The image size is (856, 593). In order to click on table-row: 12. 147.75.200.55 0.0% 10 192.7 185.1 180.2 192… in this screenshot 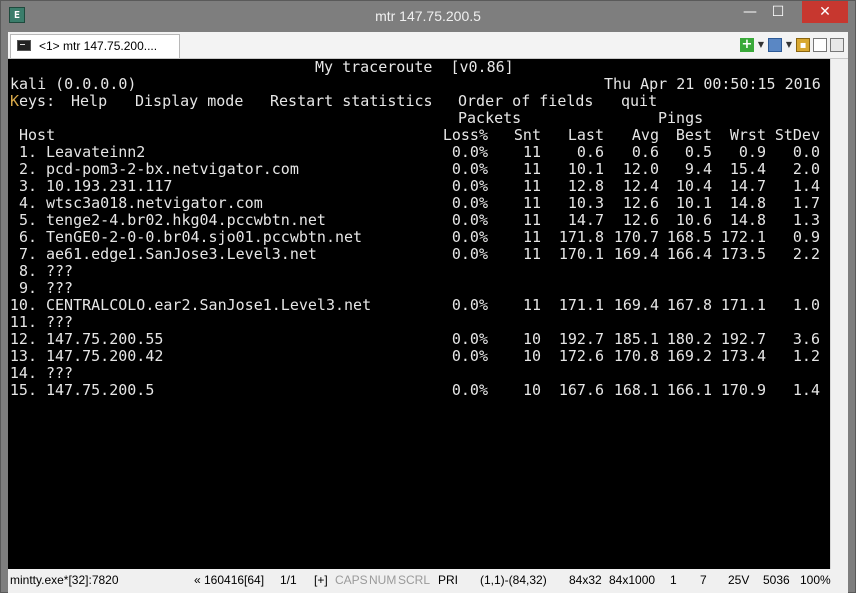, I will do `click(419, 339)`.